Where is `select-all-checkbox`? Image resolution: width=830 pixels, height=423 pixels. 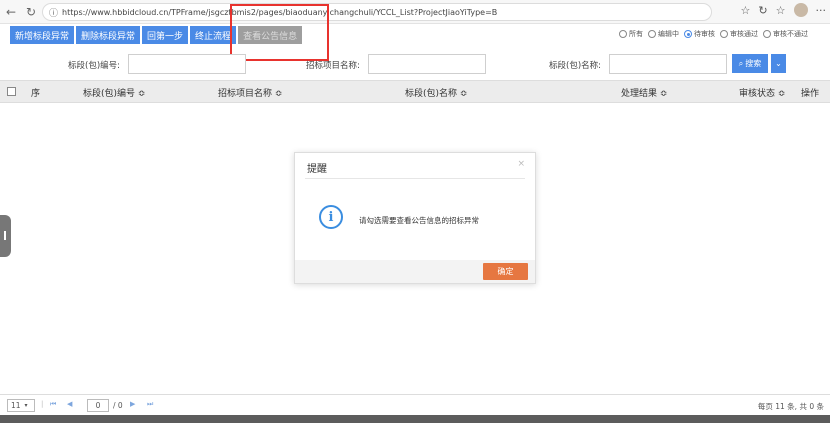
select-all-checkbox is located at coordinates (11, 91).